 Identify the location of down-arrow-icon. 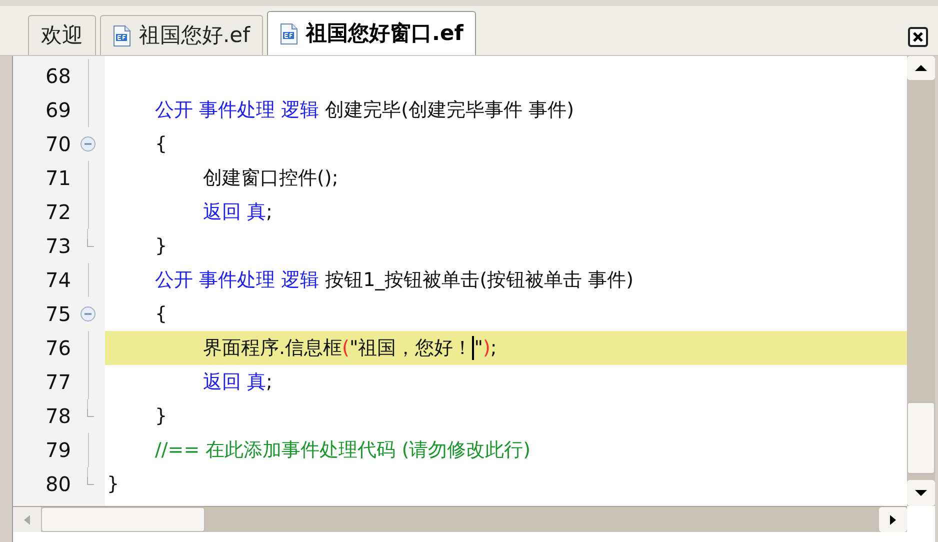
(921, 493).